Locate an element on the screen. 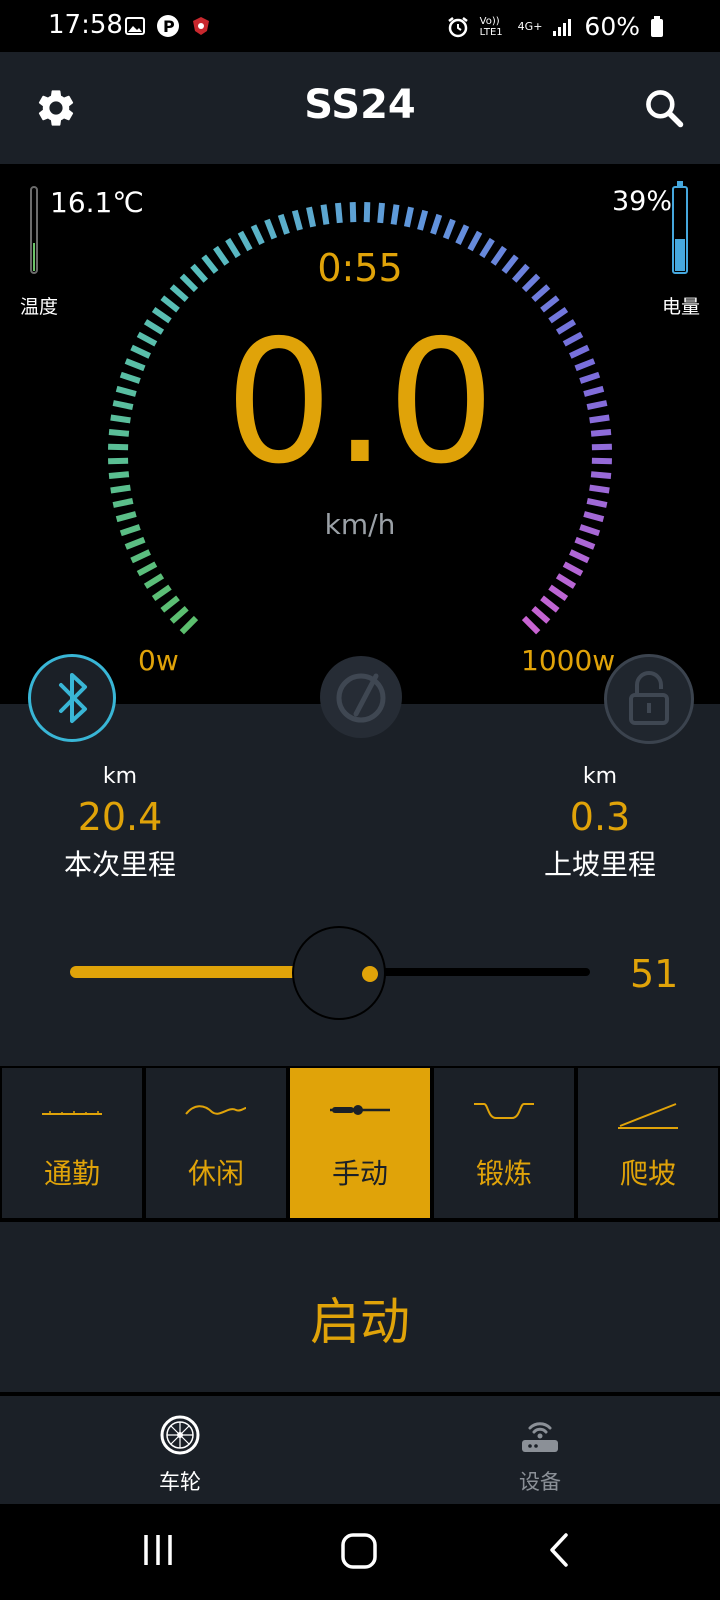  bluetooth-button is located at coordinates (72, 698).